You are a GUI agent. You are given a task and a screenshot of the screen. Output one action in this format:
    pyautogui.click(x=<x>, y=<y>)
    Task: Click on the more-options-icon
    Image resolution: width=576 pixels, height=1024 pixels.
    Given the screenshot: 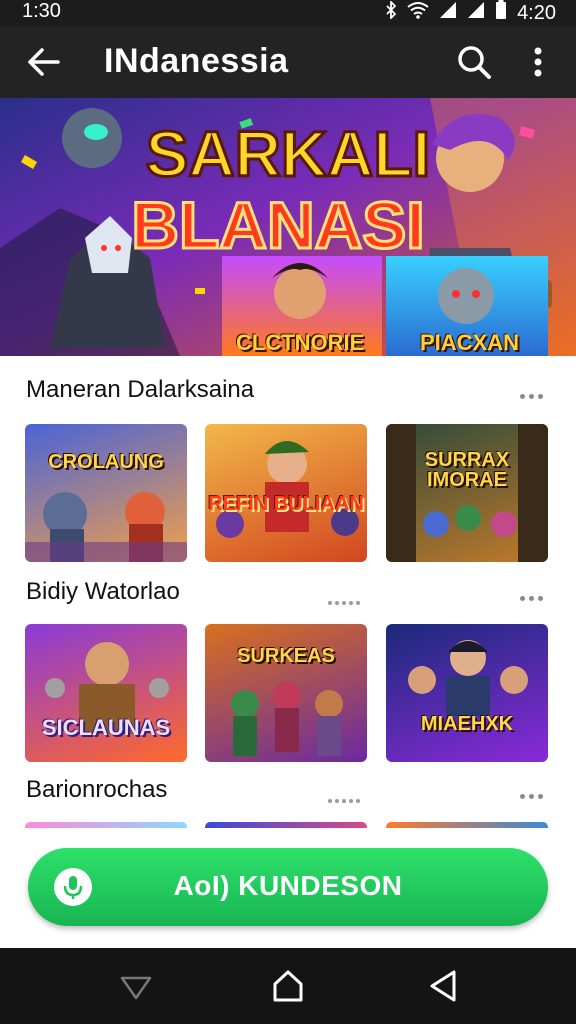 What is the action you would take?
    pyautogui.click(x=538, y=62)
    